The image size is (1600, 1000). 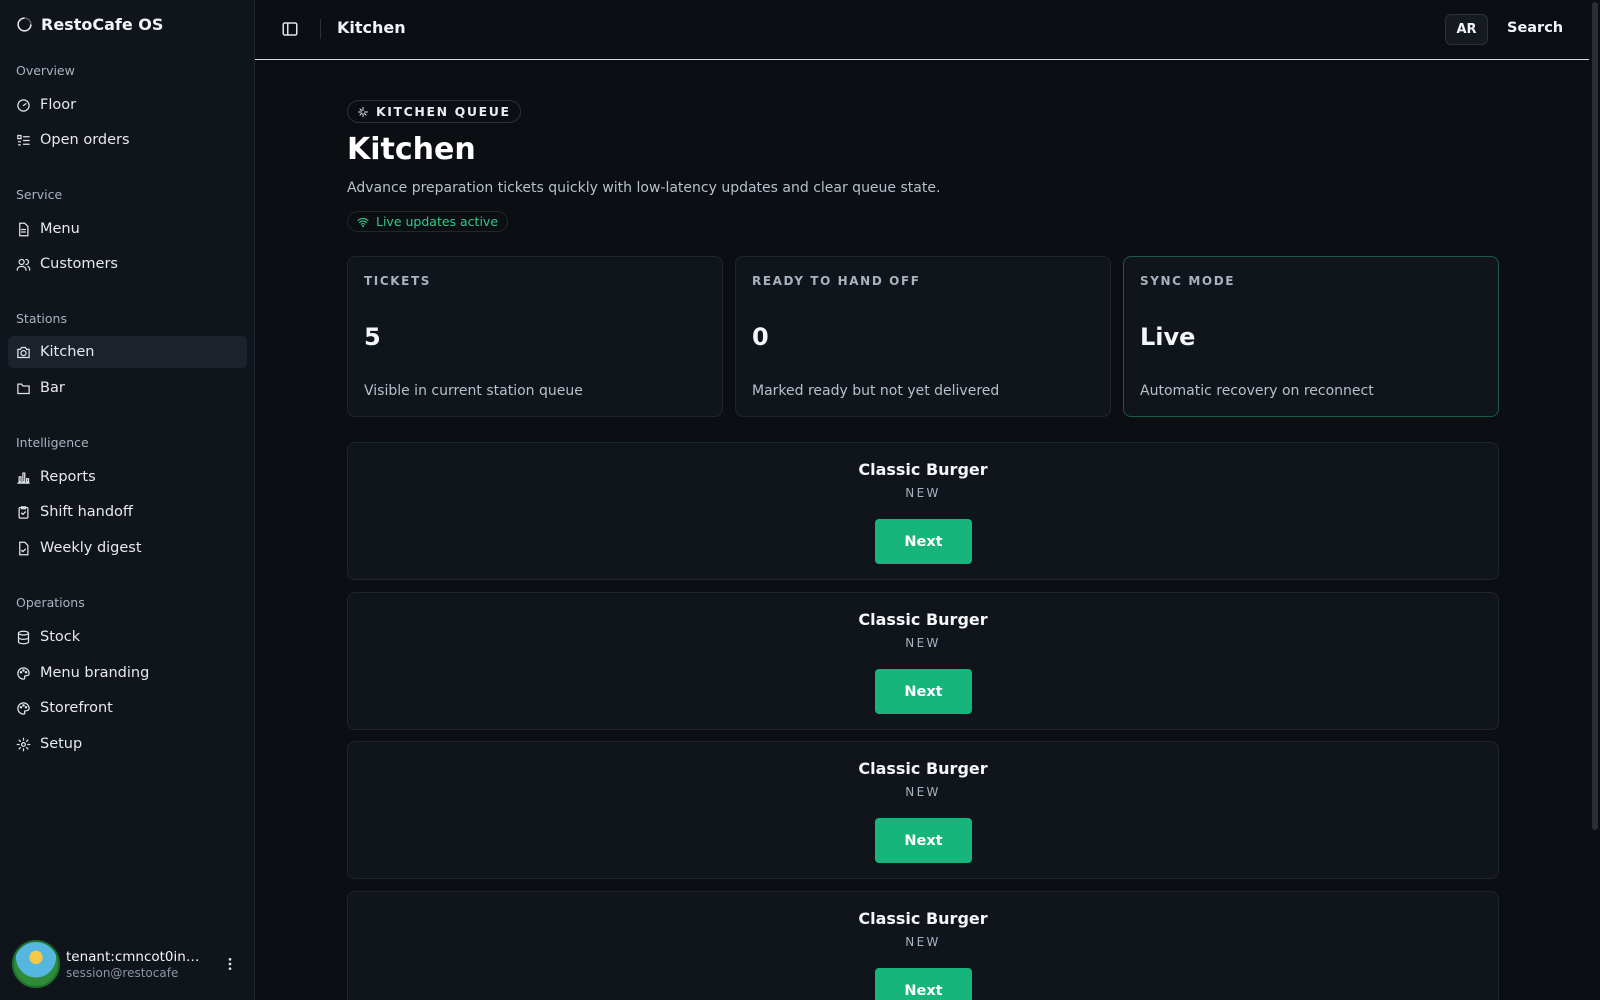 I want to click on sidebar-item-menu-branding: Menu branding, so click(x=127, y=673).